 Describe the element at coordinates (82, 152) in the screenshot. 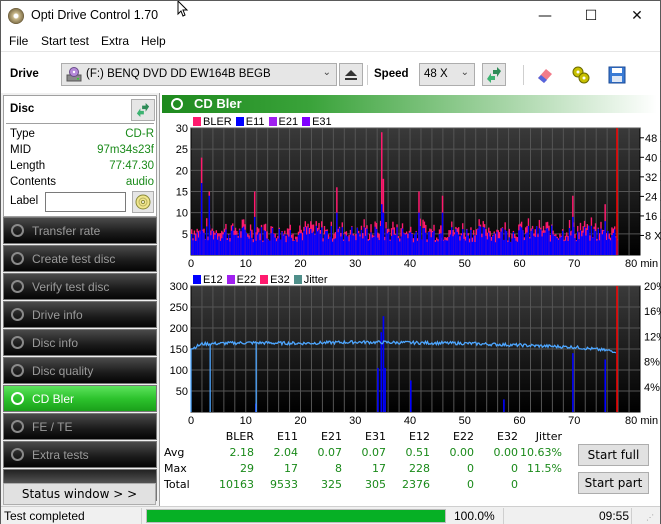

I see `disc-row-mid: MID 97m34s23f` at that location.